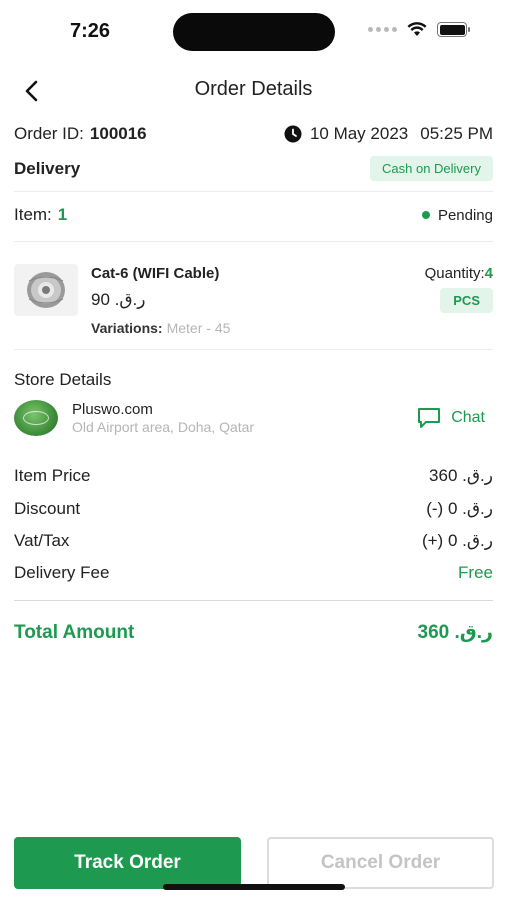  I want to click on status-bar: 7:26, so click(253, 31).